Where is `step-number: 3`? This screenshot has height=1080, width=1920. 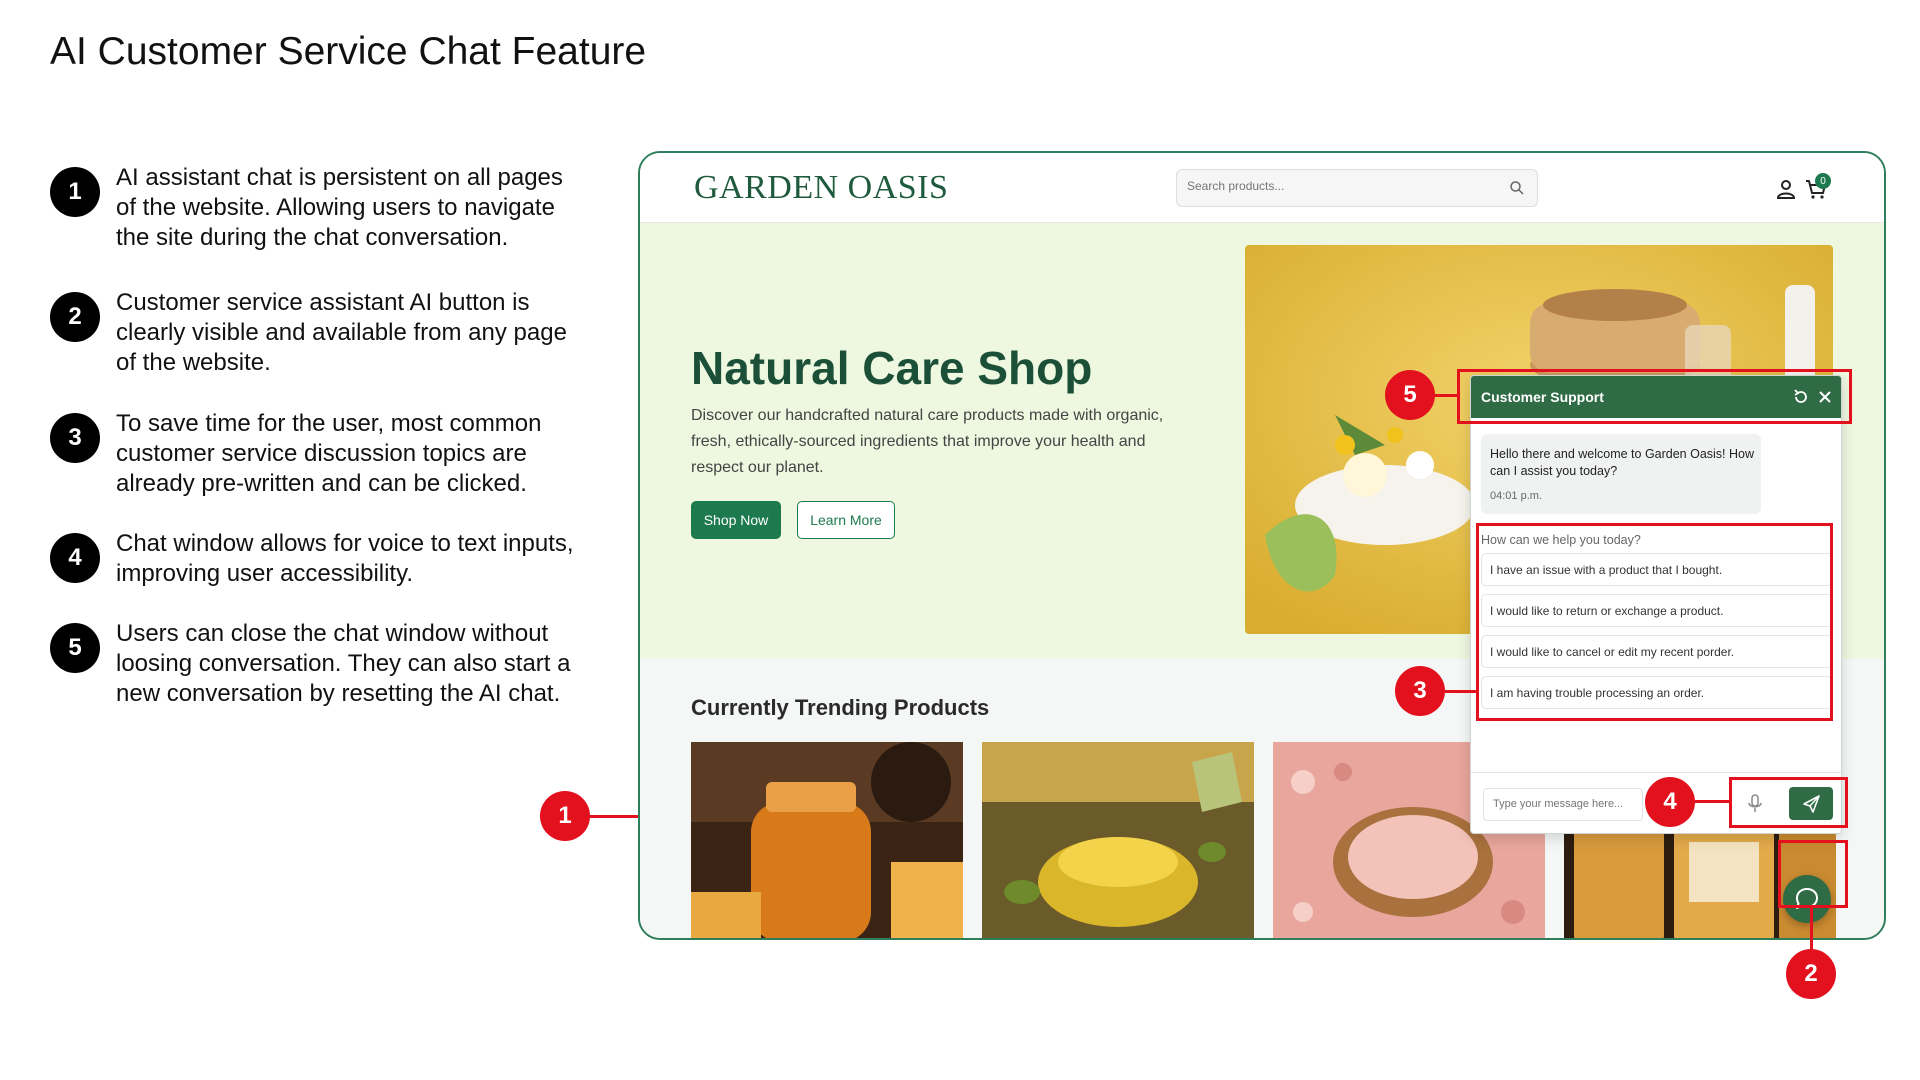
step-number: 3 is located at coordinates (75, 438).